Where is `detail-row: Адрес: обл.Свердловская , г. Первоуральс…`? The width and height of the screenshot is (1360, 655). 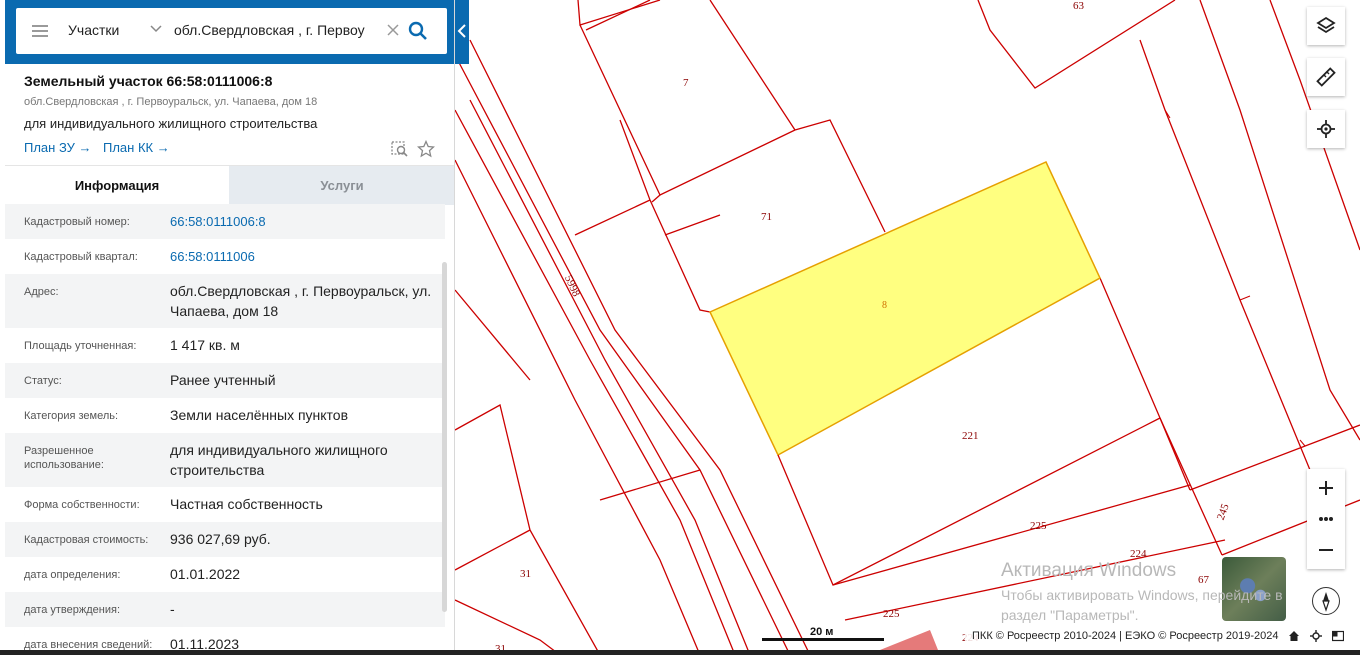
detail-row: Адрес: обл.Свердловская , г. Первоуральс… is located at coordinates (225, 301).